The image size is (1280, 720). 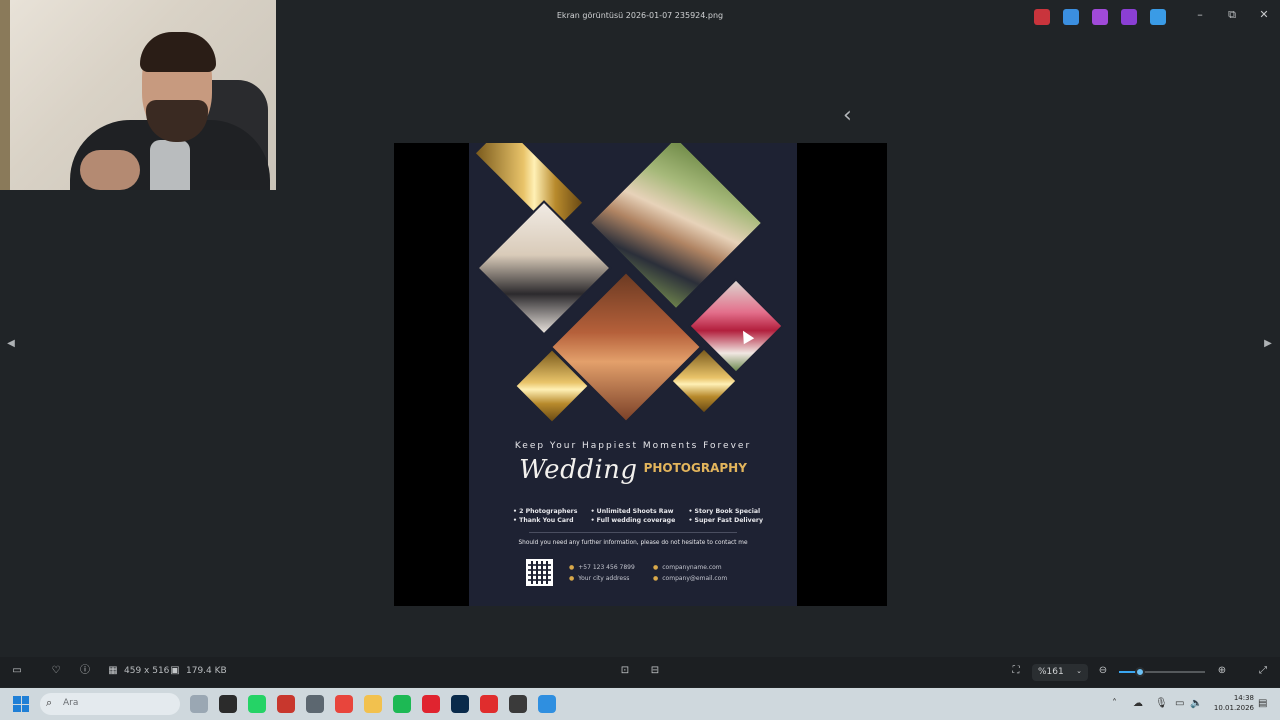 I want to click on davinci-resolve-icon, so click(x=518, y=704).